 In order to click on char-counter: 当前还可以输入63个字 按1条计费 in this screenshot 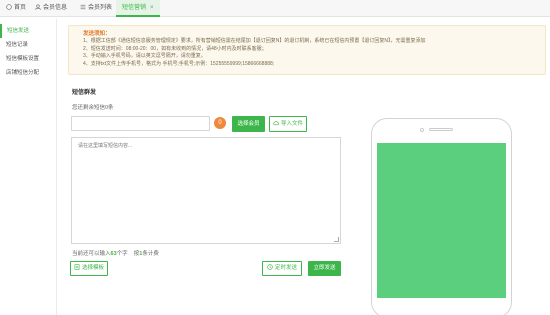, I will do `click(115, 253)`.